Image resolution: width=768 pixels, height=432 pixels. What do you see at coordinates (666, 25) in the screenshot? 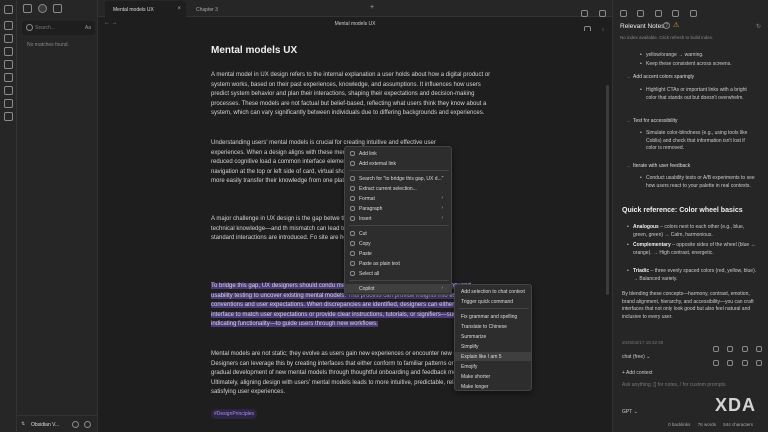
I see `help-icon: ?` at bounding box center [666, 25].